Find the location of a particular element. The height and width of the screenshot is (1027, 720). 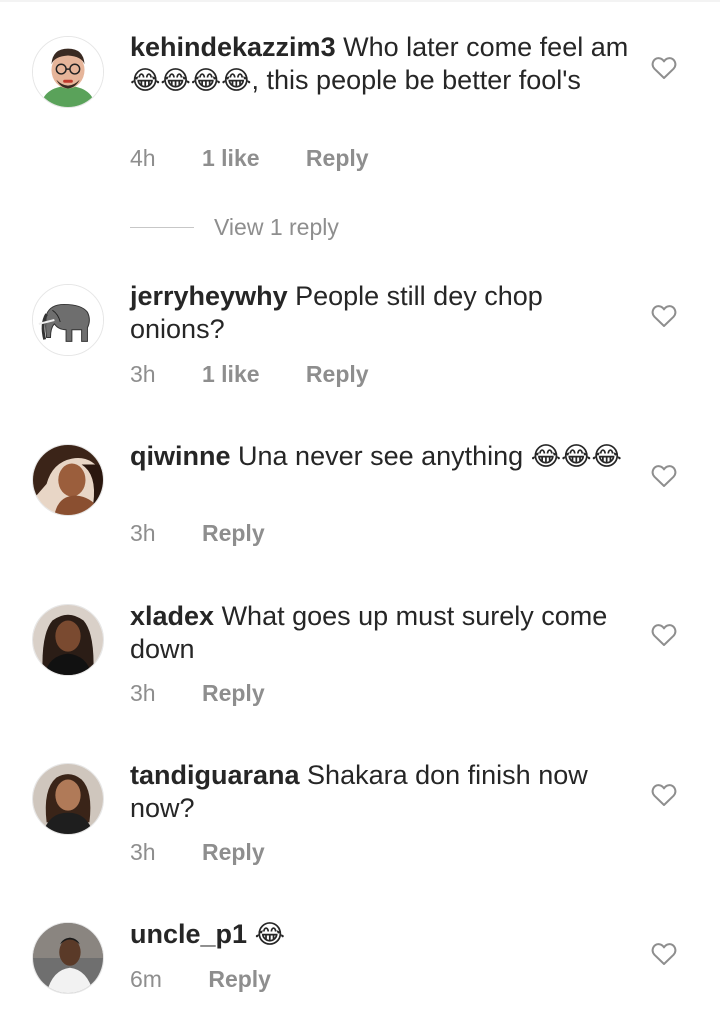

comment-meta: 3h 1 like Reply is located at coordinates (249, 374).